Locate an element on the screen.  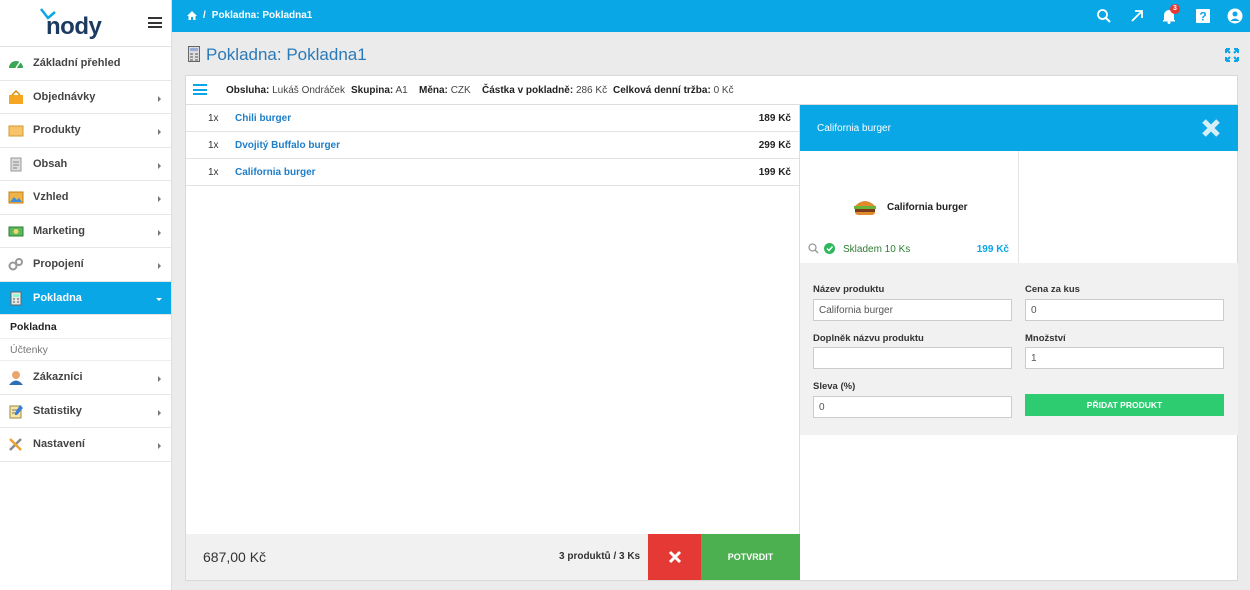
unit-price-label: Cena za kus is located at coordinates (1052, 289).